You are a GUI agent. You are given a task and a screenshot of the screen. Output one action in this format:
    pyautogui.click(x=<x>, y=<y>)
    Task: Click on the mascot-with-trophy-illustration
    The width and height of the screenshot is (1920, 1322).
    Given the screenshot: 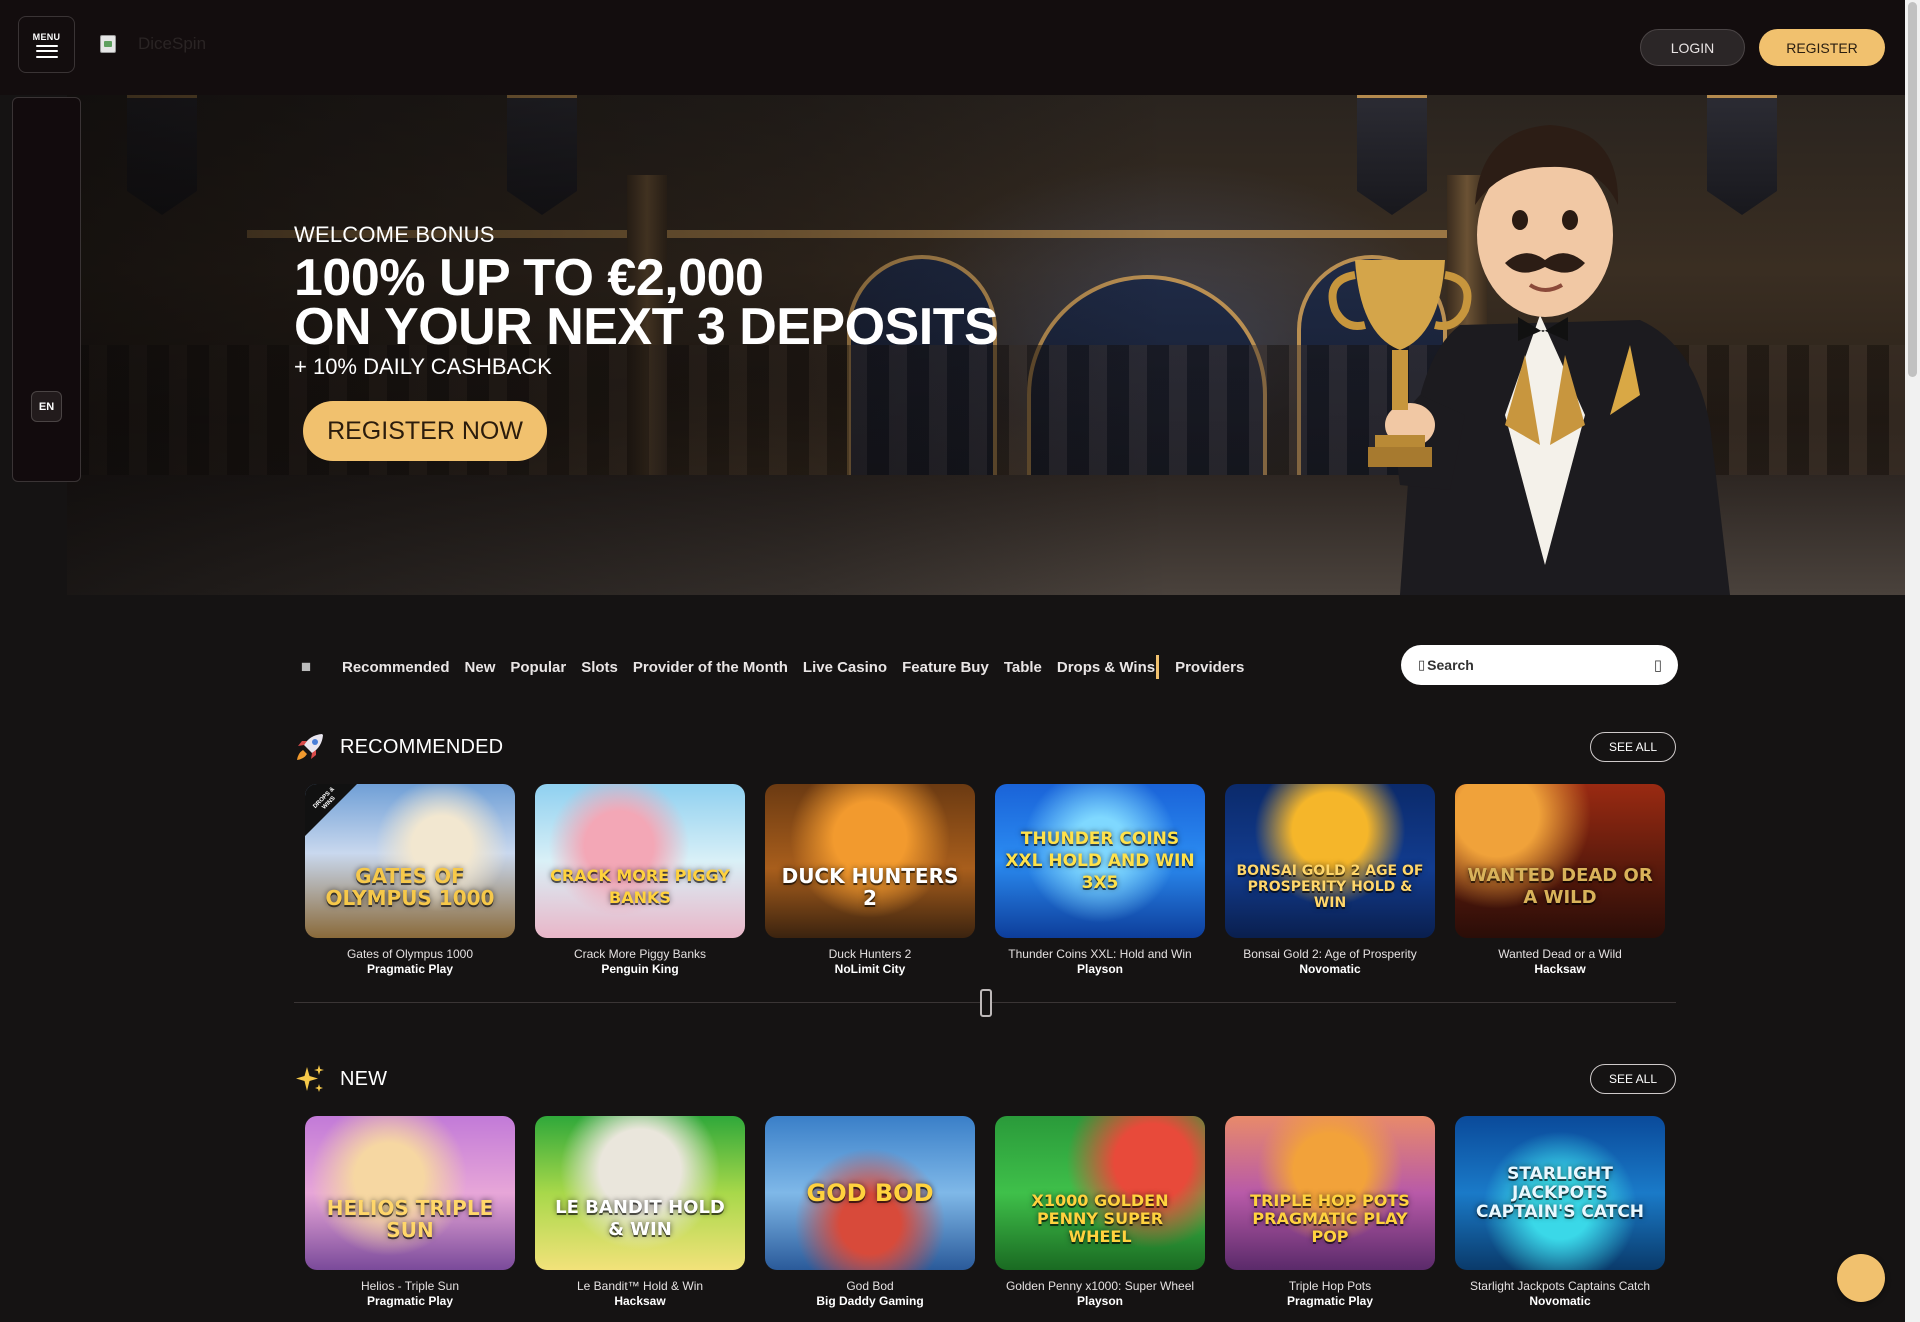 What is the action you would take?
    pyautogui.click(x=1529, y=360)
    